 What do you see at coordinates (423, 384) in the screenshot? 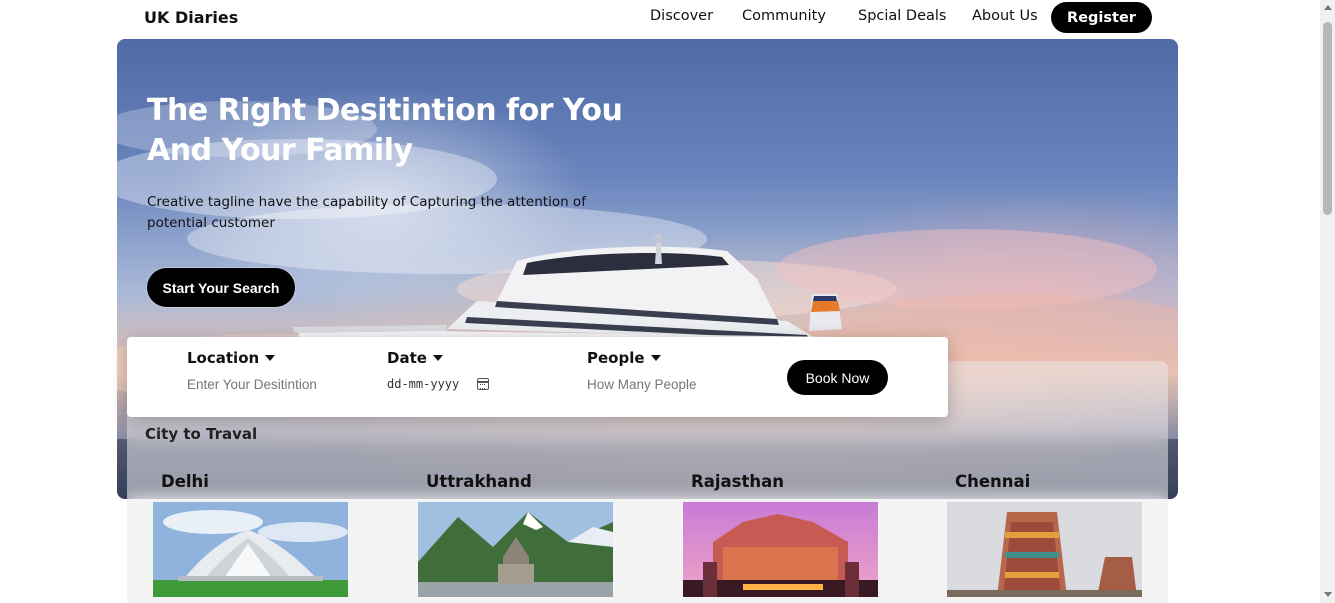
I see `date-input-value: dd-mm-yyyy` at bounding box center [423, 384].